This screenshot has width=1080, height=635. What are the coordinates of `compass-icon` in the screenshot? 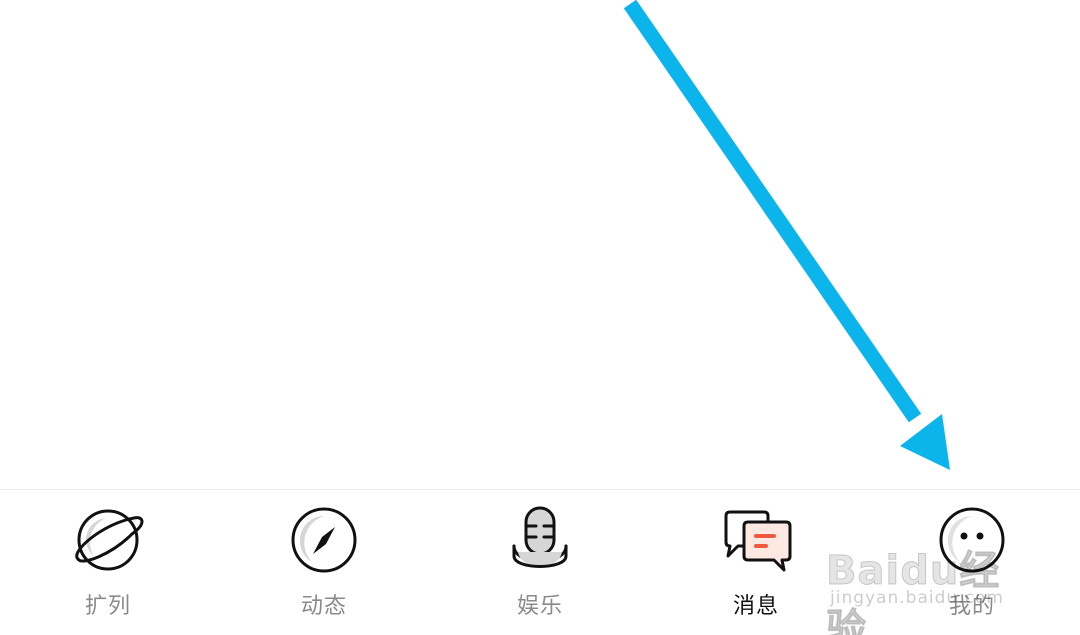 It's located at (324, 540).